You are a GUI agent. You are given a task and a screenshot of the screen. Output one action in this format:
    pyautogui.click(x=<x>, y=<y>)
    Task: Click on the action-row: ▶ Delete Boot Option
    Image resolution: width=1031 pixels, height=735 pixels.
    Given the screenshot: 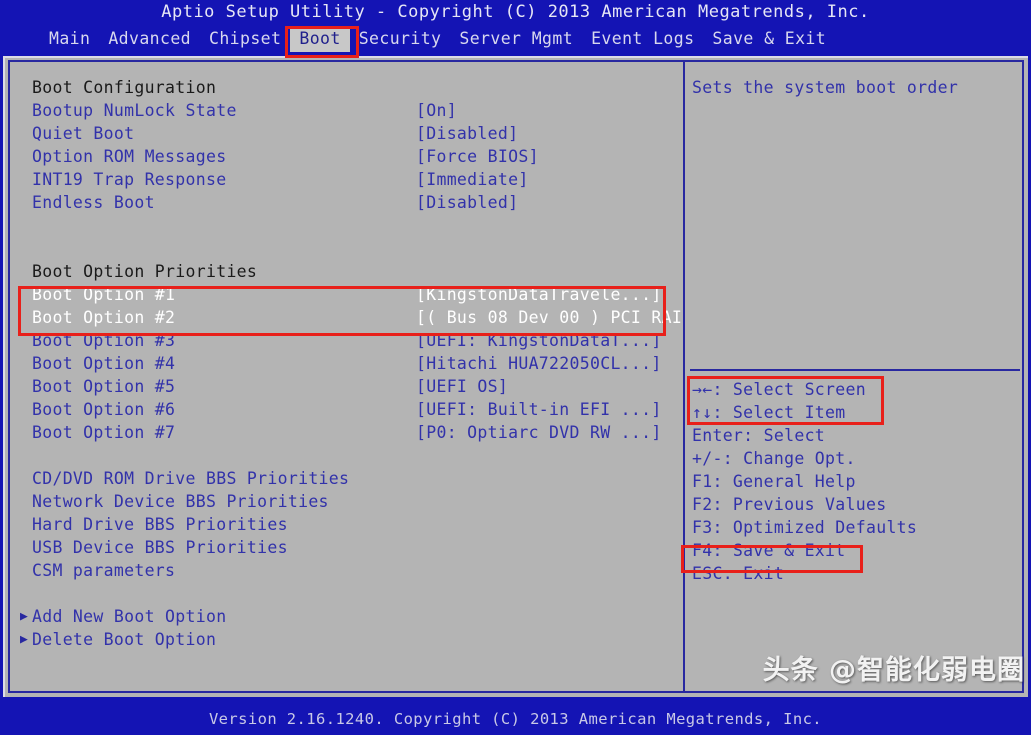 What is the action you would take?
    pyautogui.click(x=346, y=639)
    